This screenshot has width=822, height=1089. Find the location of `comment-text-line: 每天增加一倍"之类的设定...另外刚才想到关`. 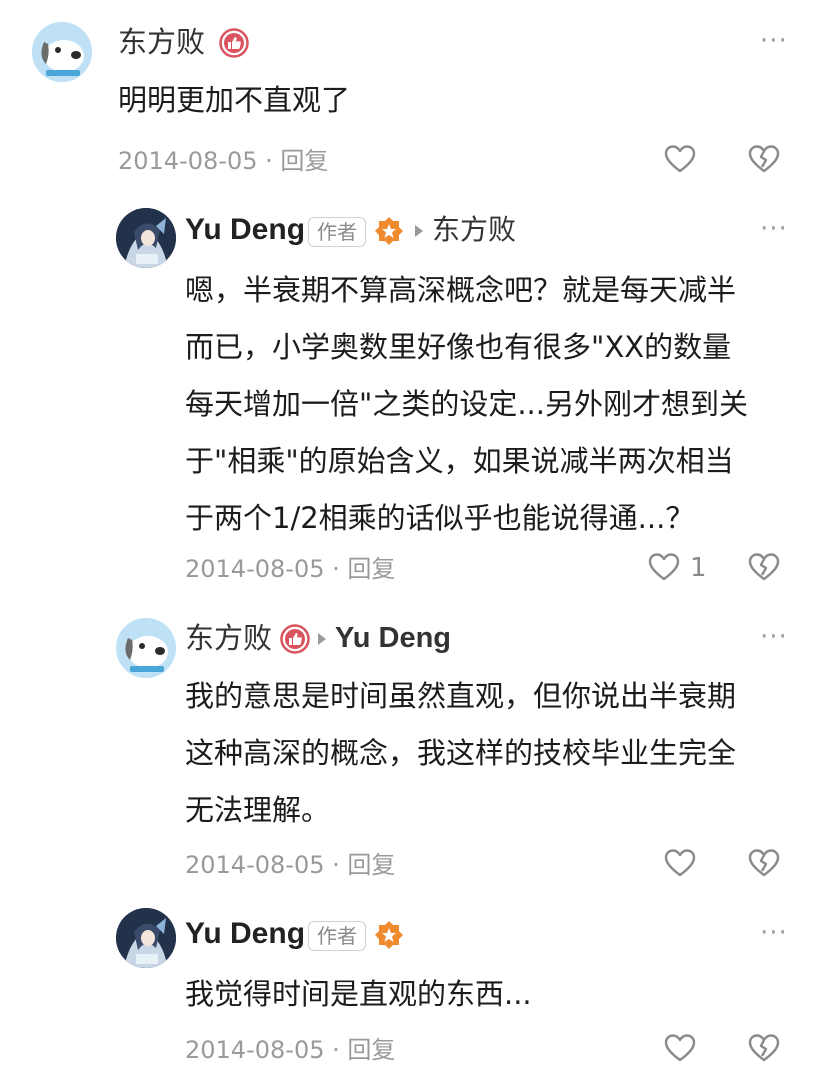

comment-text-line: 每天增加一倍"之类的设定...另外刚才想到关 is located at coordinates (466, 404).